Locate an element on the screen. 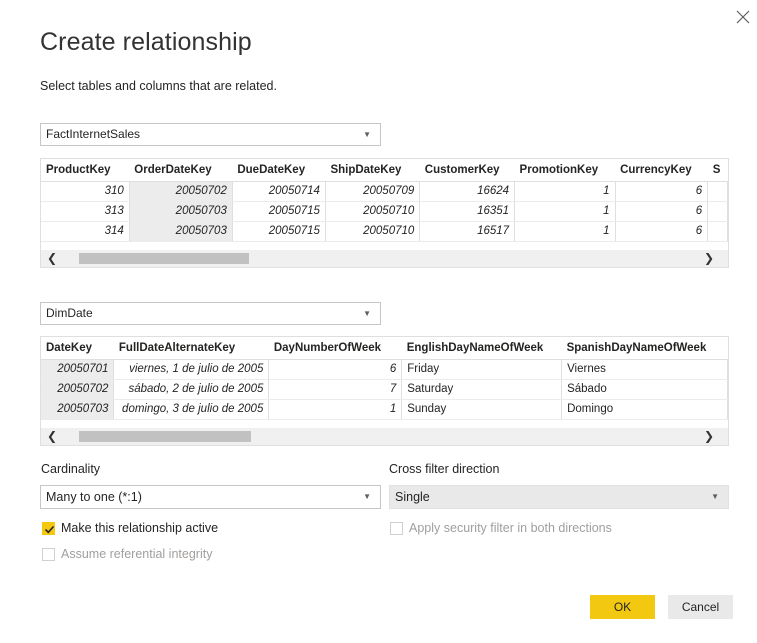 The height and width of the screenshot is (643, 757). table-cell: Viernes is located at coordinates (644, 369).